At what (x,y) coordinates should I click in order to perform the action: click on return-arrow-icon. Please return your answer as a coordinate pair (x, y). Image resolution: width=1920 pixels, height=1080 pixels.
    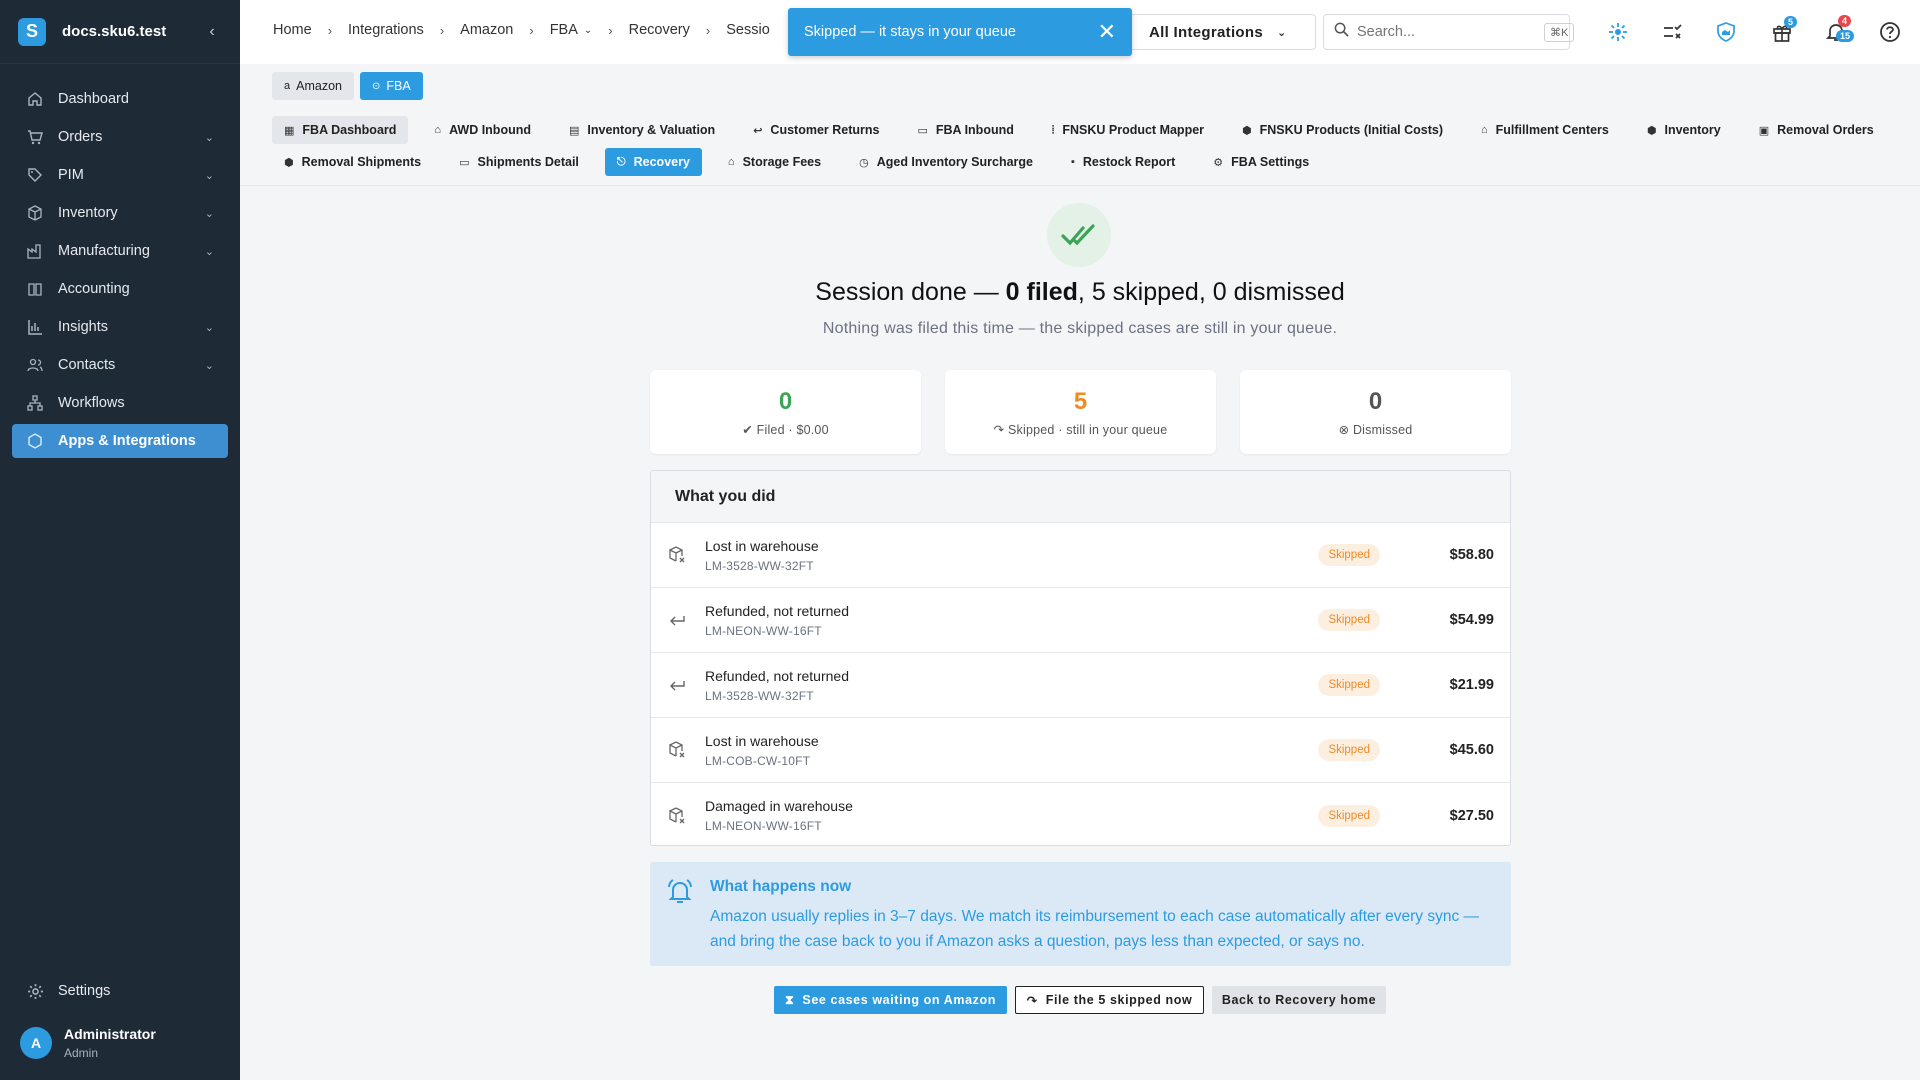
    Looking at the image, I should click on (677, 620).